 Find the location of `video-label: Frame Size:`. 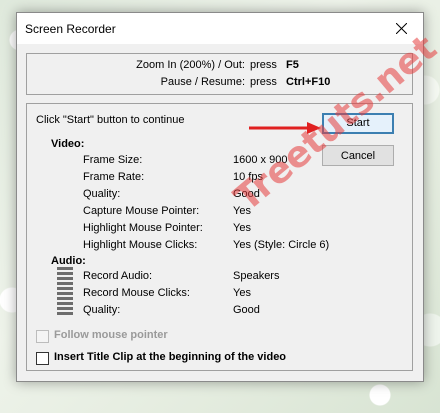

video-label: Frame Size: is located at coordinates (113, 160).